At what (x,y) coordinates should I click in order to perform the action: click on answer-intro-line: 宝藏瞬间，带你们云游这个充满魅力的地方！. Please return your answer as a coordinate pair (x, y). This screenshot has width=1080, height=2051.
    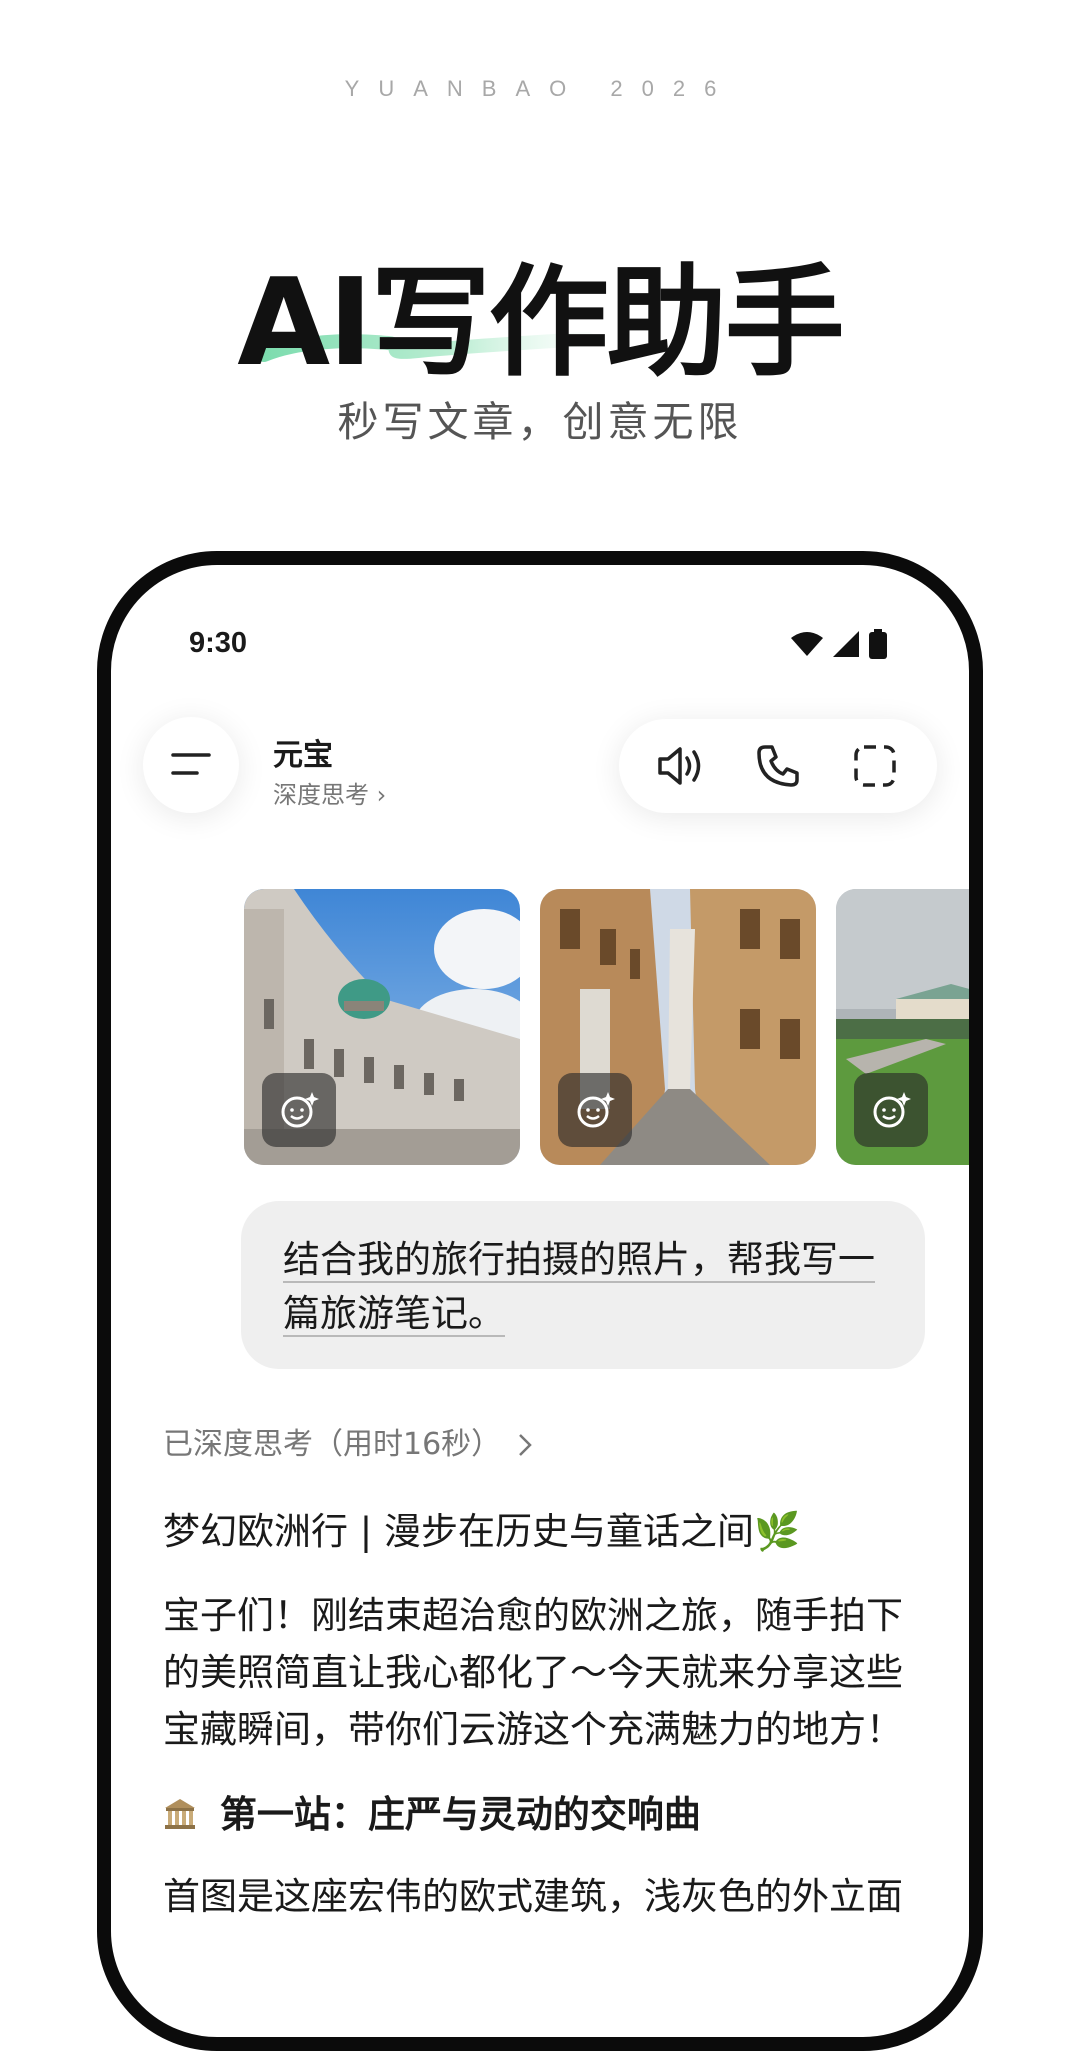
    Looking at the image, I should click on (533, 1729).